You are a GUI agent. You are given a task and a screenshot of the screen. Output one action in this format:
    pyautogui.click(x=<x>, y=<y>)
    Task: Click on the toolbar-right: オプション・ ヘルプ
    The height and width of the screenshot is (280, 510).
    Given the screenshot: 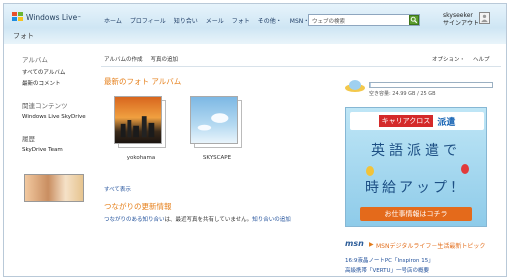 What is the action you would take?
    pyautogui.click(x=461, y=59)
    